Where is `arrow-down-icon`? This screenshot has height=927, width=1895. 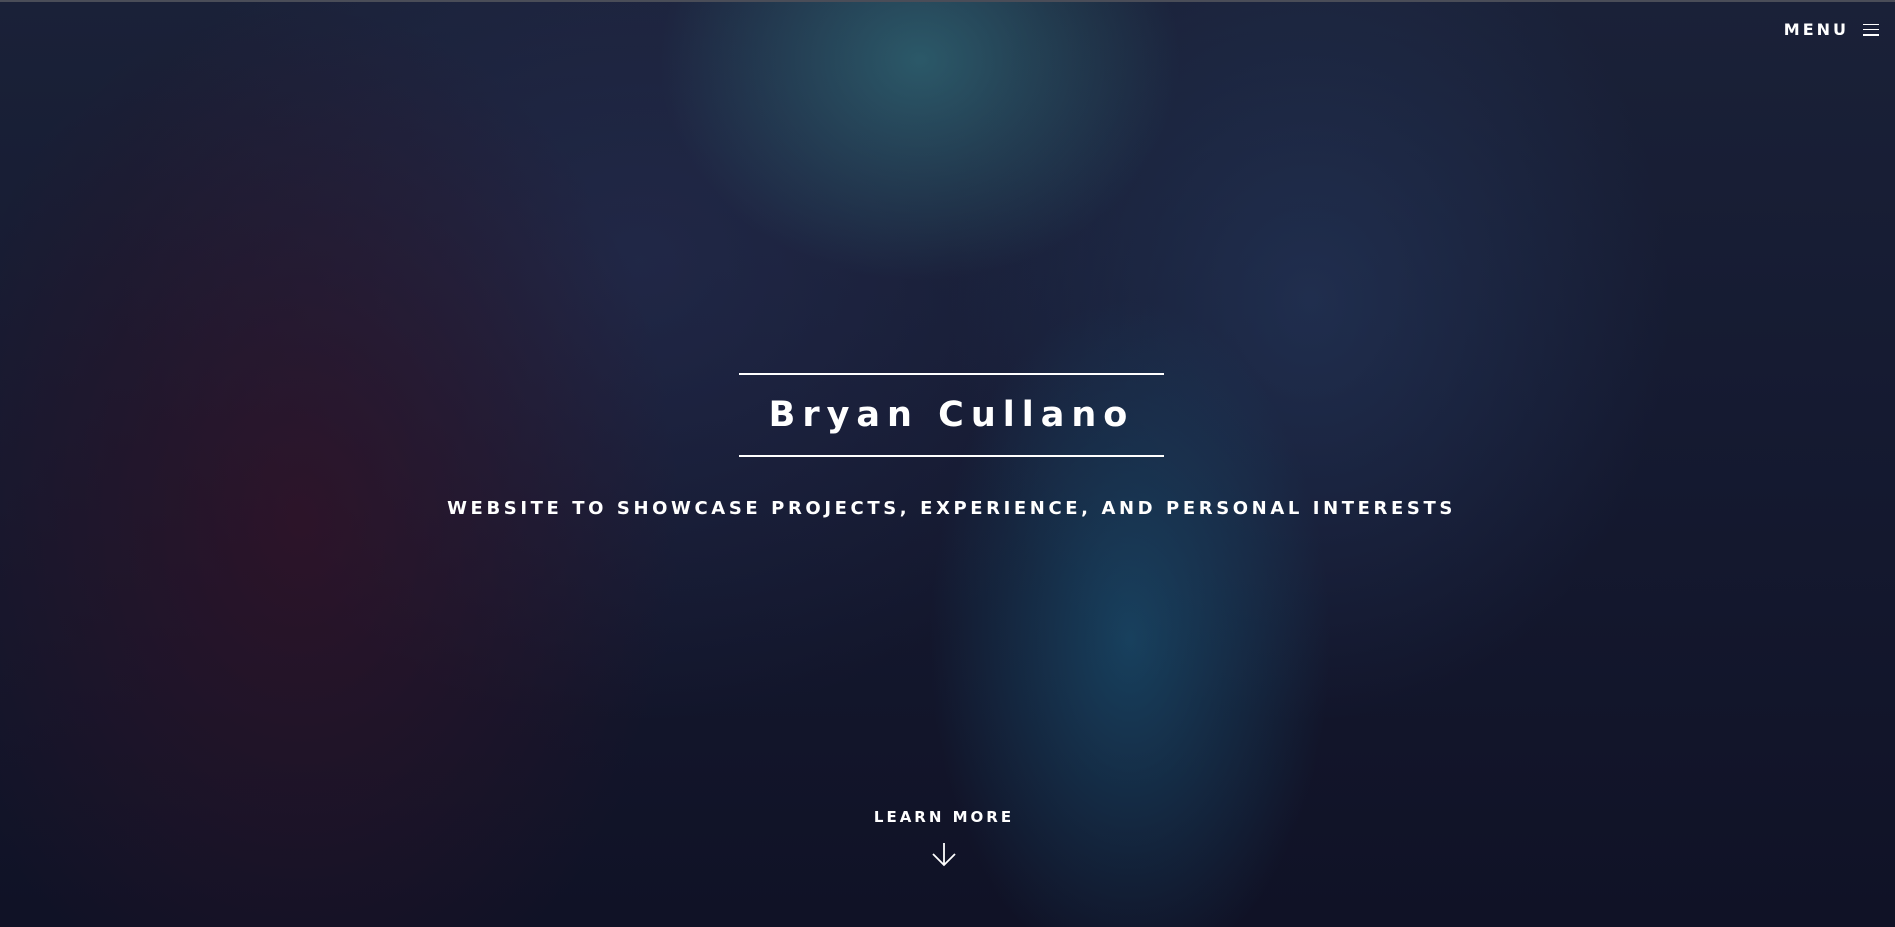
arrow-down-icon is located at coordinates (944, 854).